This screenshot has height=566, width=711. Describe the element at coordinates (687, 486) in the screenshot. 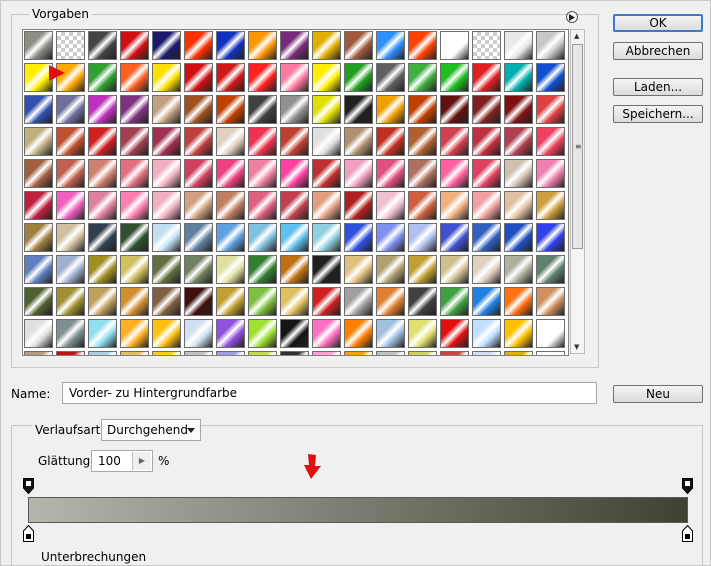

I see `opacity-stop-right` at that location.